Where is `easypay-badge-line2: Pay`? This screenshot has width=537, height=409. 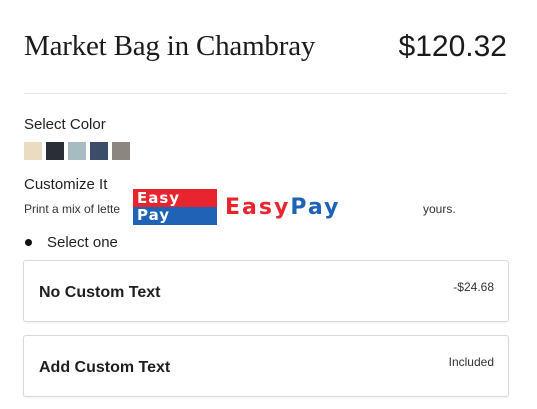 easypay-badge-line2: Pay is located at coordinates (154, 215).